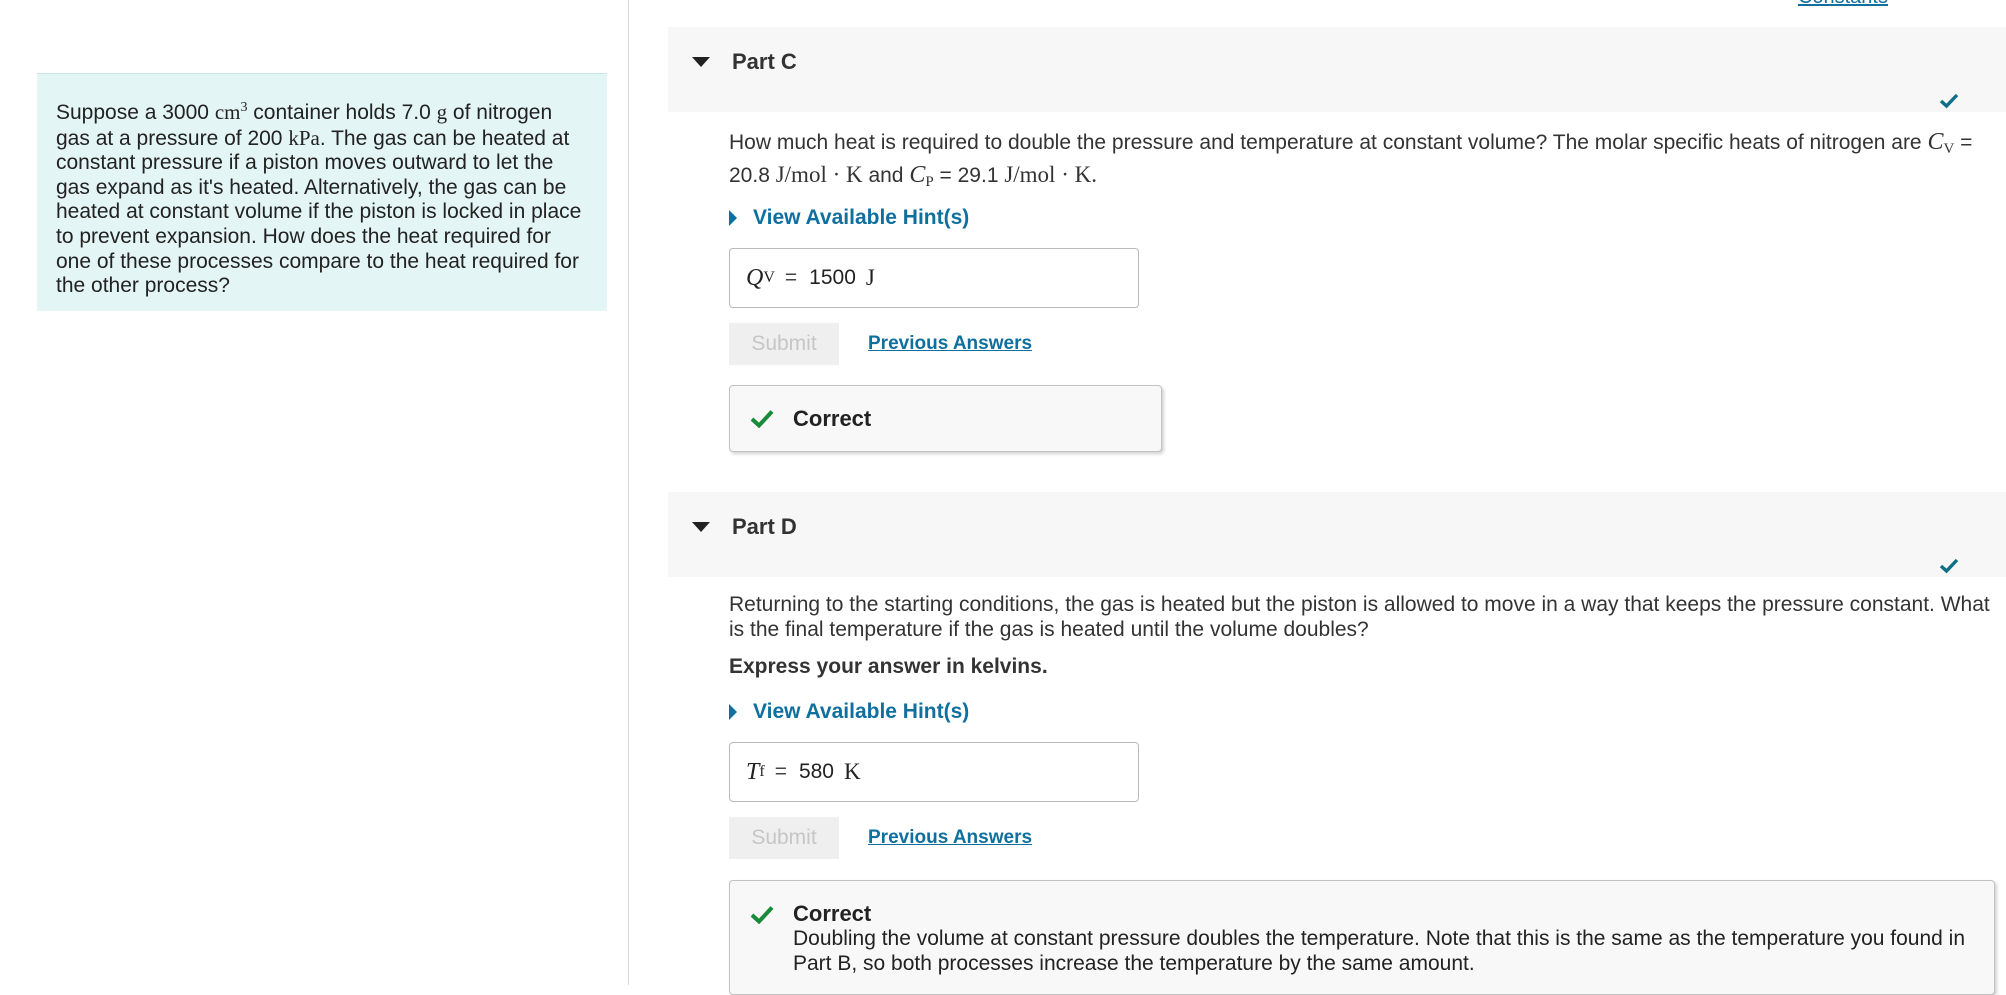 Image resolution: width=2006 pixels, height=995 pixels. Describe the element at coordinates (342, 112) in the screenshot. I see `problem-text: container holds 7.0` at that location.